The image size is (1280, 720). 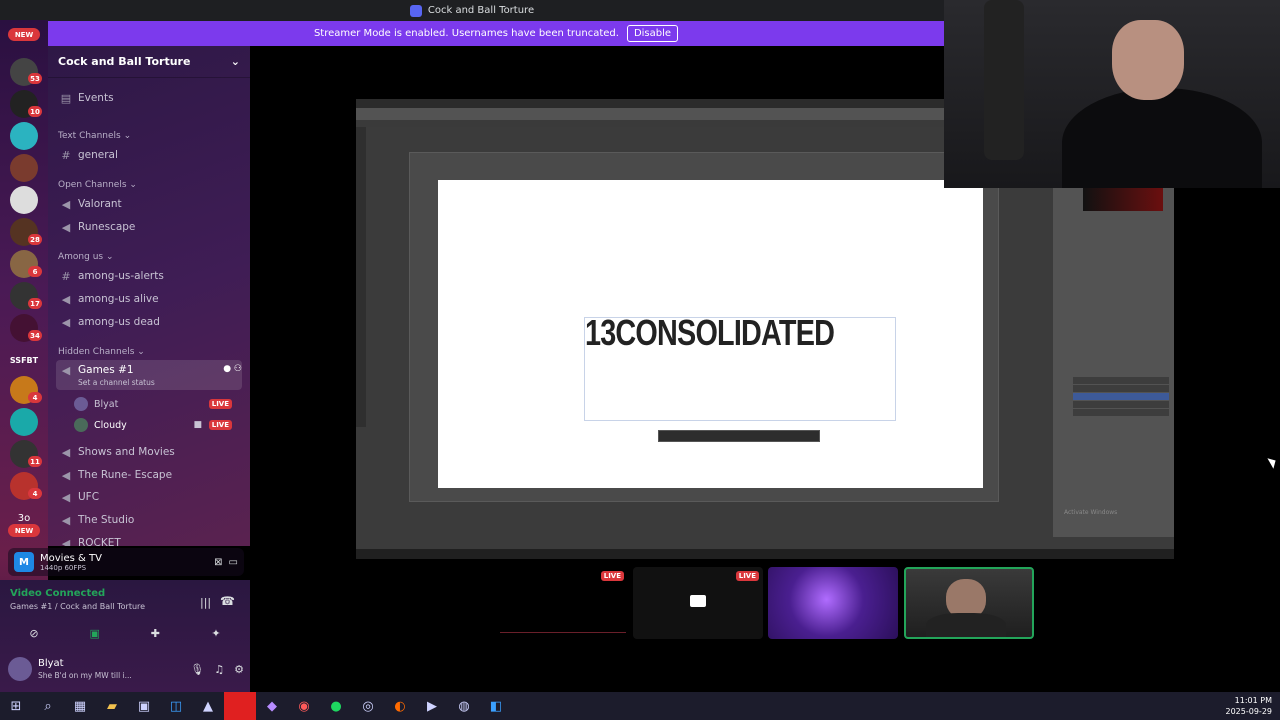 What do you see at coordinates (16, 706) in the screenshot?
I see `start-icon: ⊞` at bounding box center [16, 706].